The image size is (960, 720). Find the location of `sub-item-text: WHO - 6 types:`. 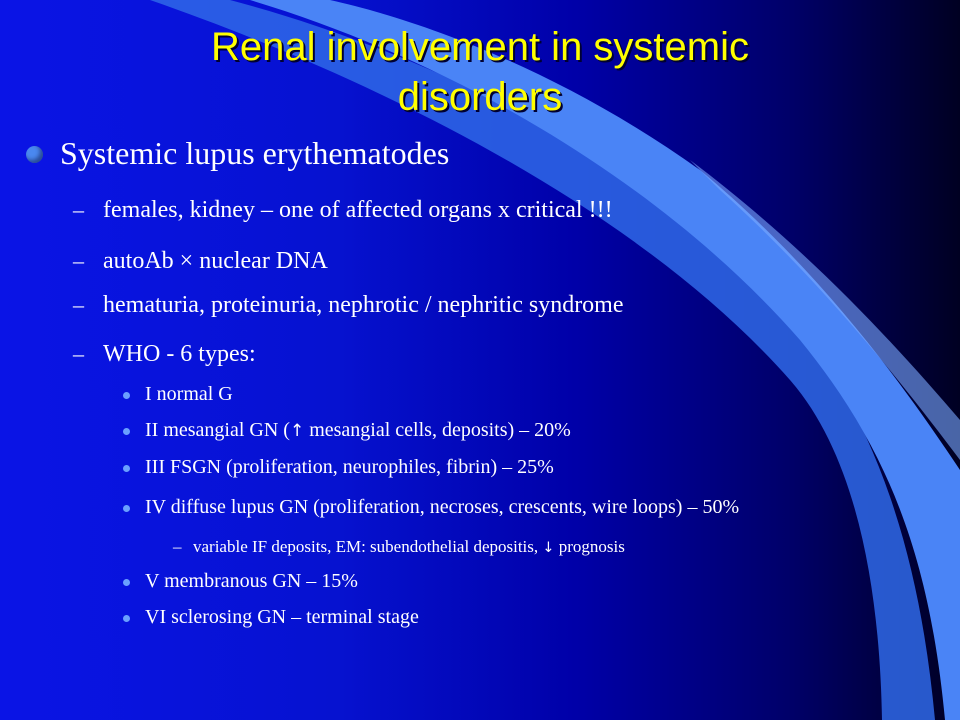

sub-item-text: WHO - 6 types: is located at coordinates (179, 354).